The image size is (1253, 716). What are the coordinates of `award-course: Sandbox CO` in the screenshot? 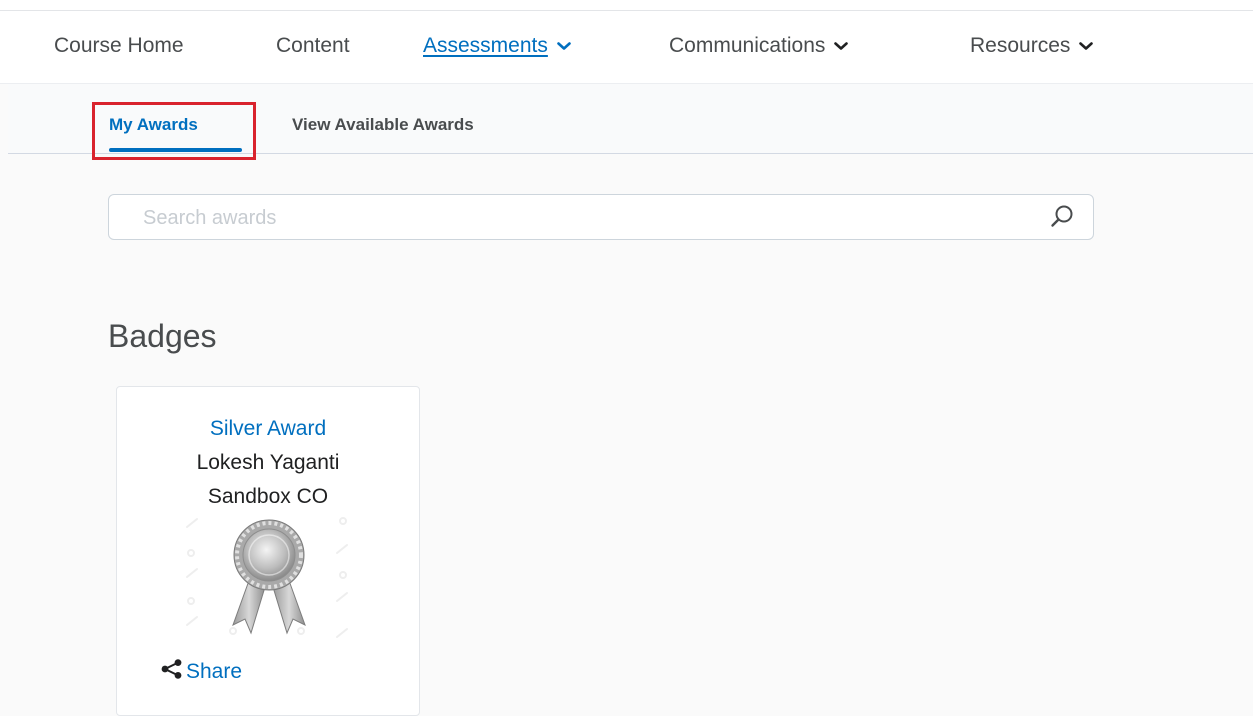 It's located at (268, 496).